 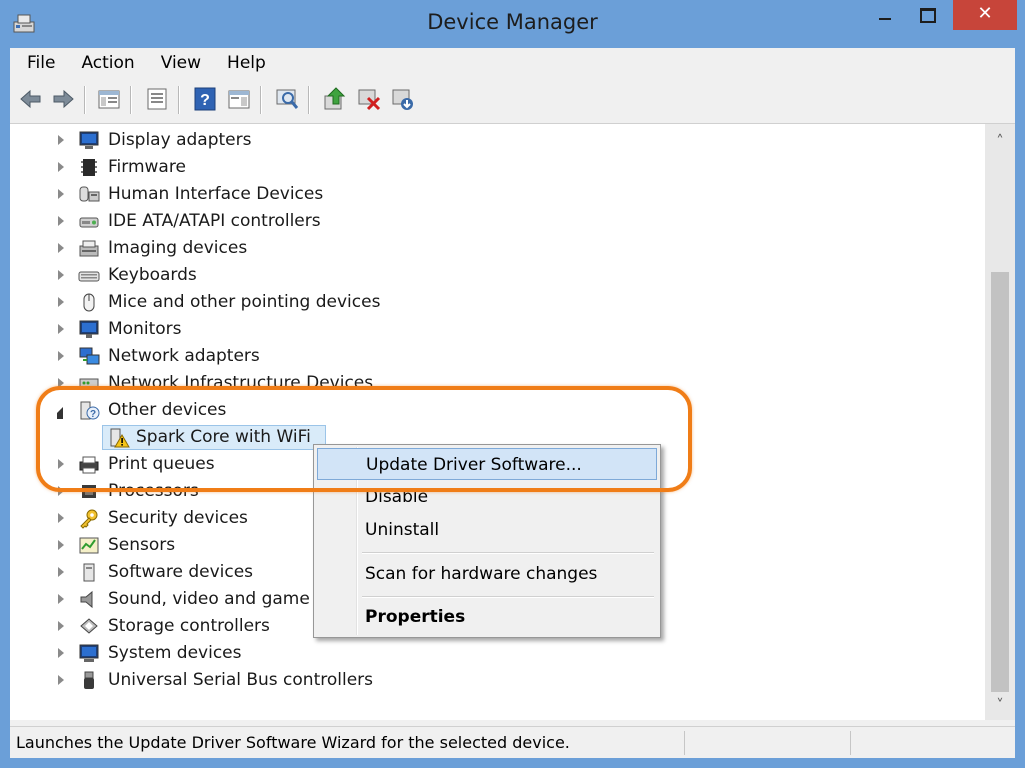 I want to click on scan-hardware-icon, so click(x=287, y=99).